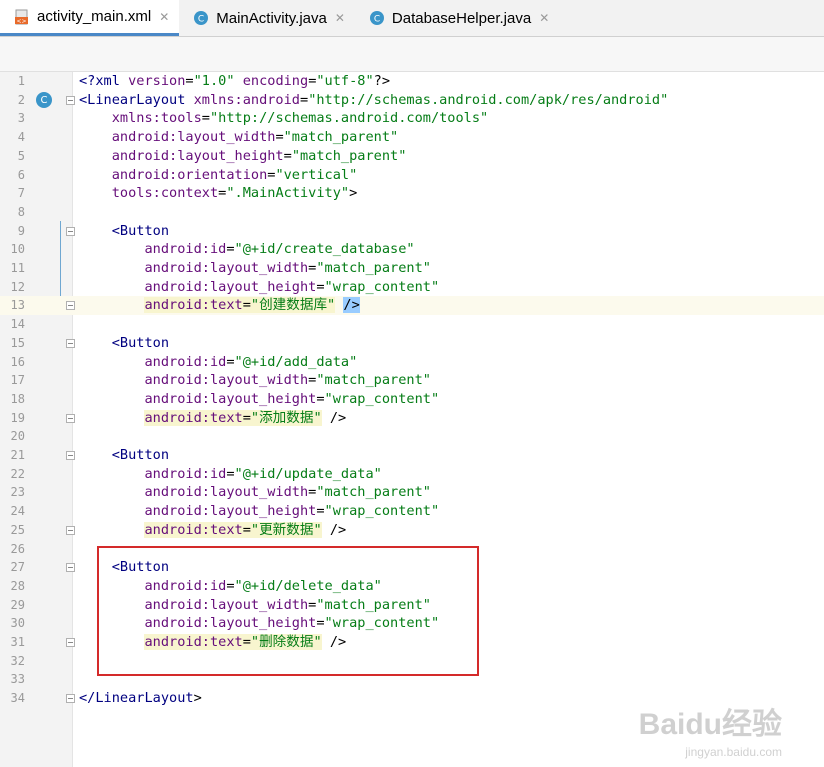 This screenshot has width=824, height=767. Describe the element at coordinates (21, 211) in the screenshot. I see `line-number: 8` at that location.